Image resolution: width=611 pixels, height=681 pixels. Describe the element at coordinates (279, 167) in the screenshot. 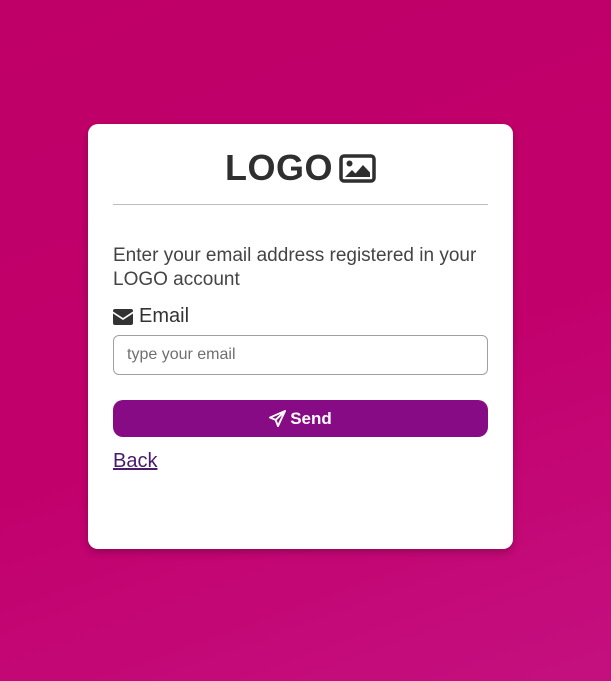

I see `logo-text: LOGO` at that location.